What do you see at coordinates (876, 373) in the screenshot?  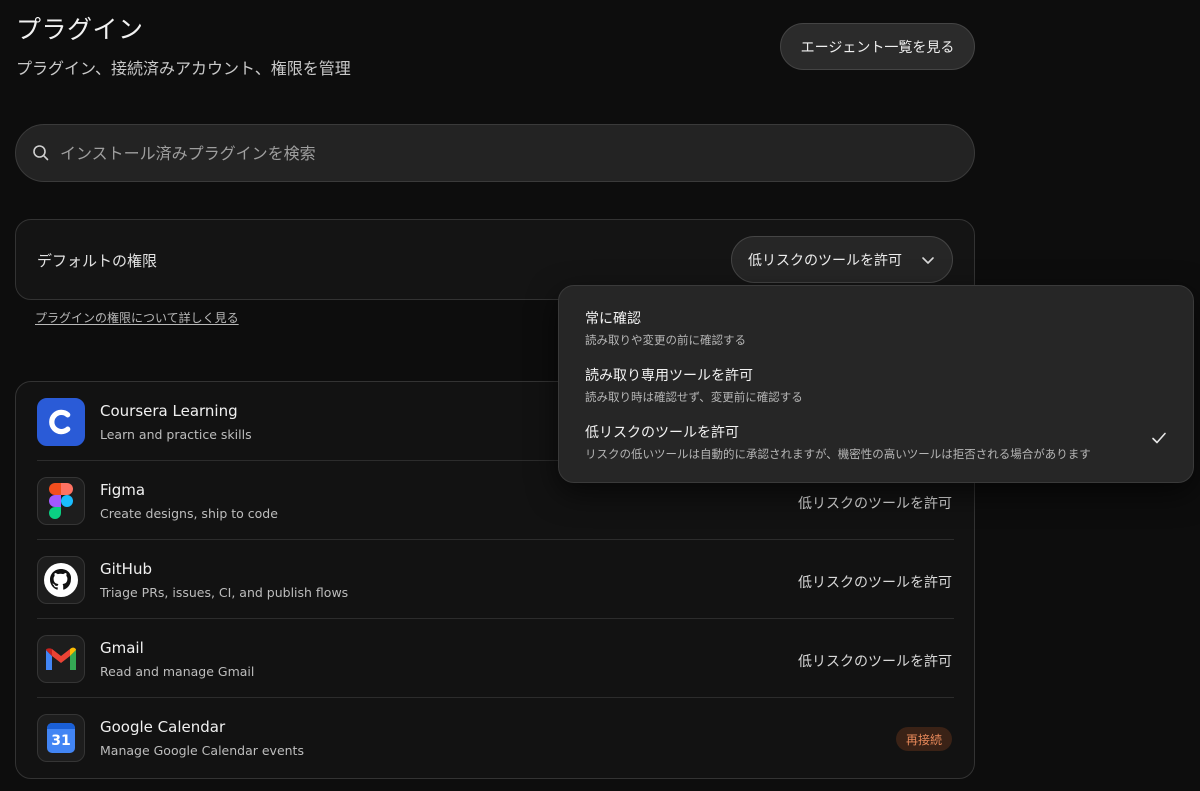 I see `permission-option-read-only: 読み取り専用ツールを許可 読み取り時は確認せず、変更前に確認する` at bounding box center [876, 373].